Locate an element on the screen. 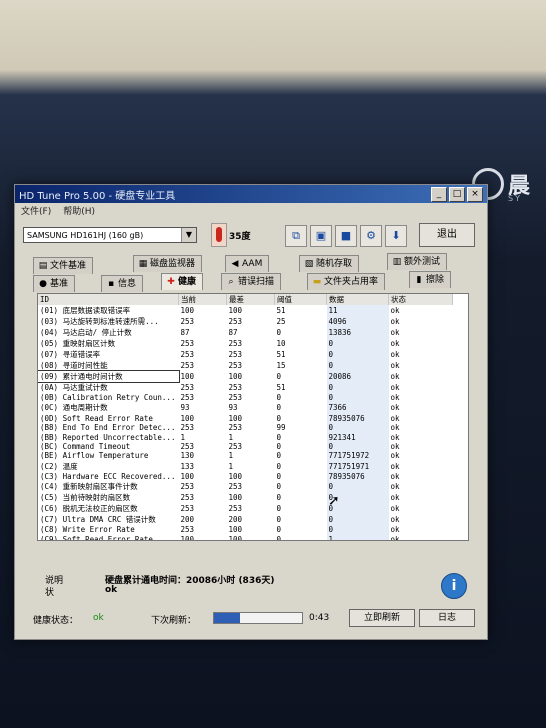  copy-text-icon: ⧉ is located at coordinates (296, 236).